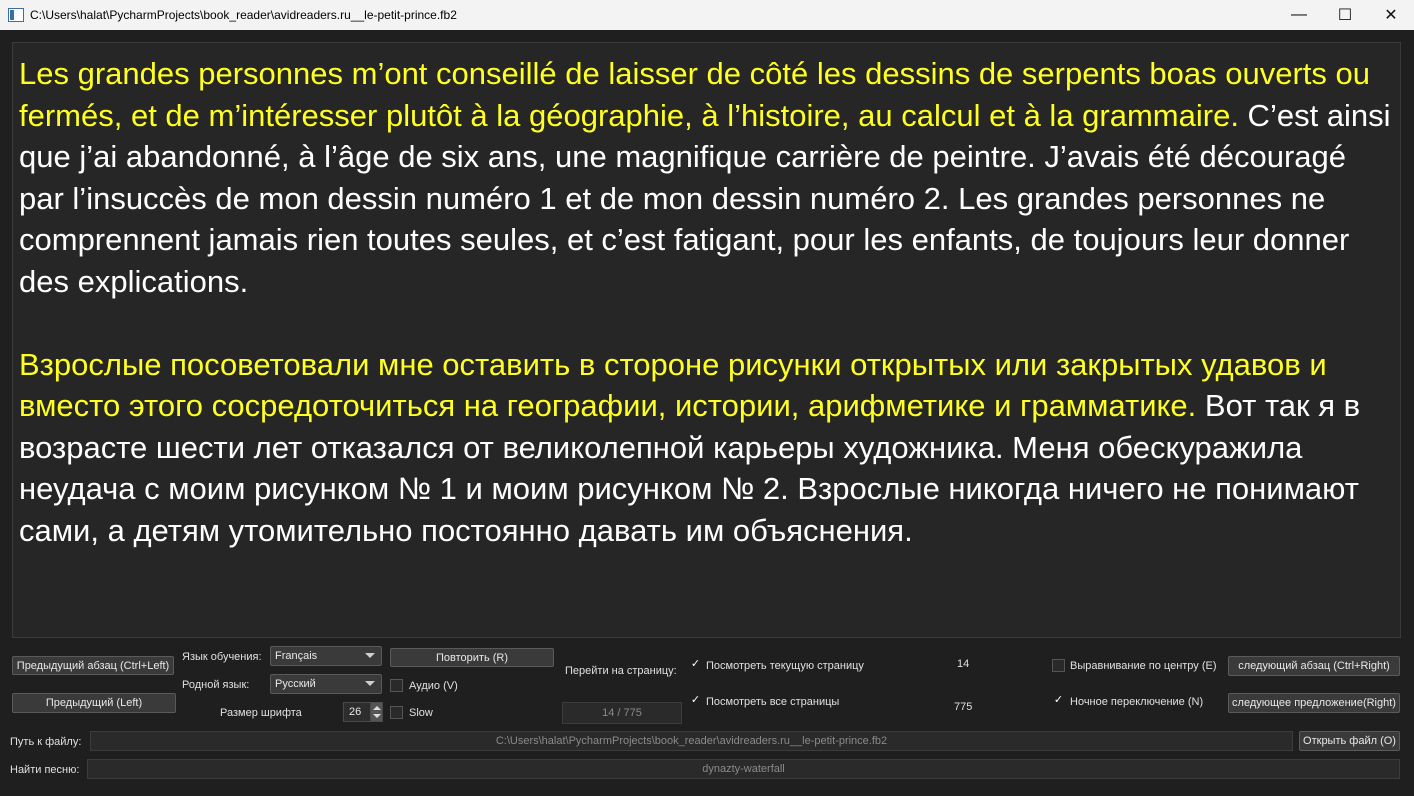 The width and height of the screenshot is (1414, 796). Describe the element at coordinates (773, 702) in the screenshot. I see `view-all-pages-label: Посмотреть все страницы` at that location.